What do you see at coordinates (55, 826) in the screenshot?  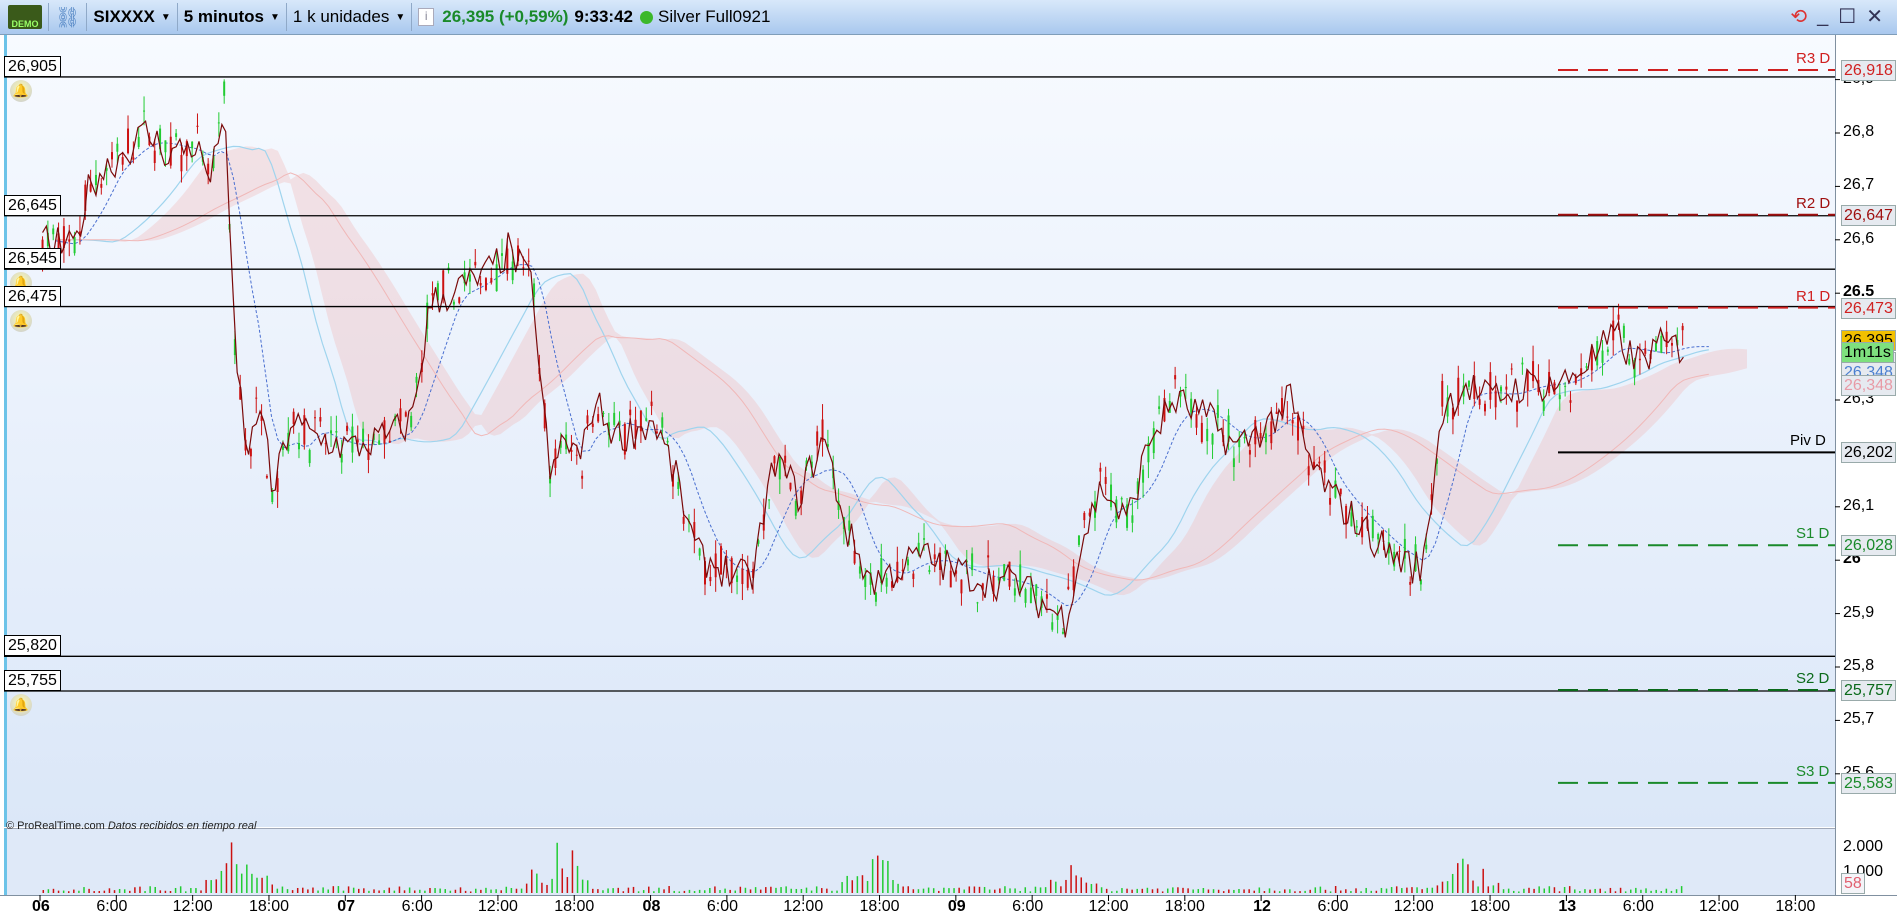 I see `copyright: © ProRealTime.com` at bounding box center [55, 826].